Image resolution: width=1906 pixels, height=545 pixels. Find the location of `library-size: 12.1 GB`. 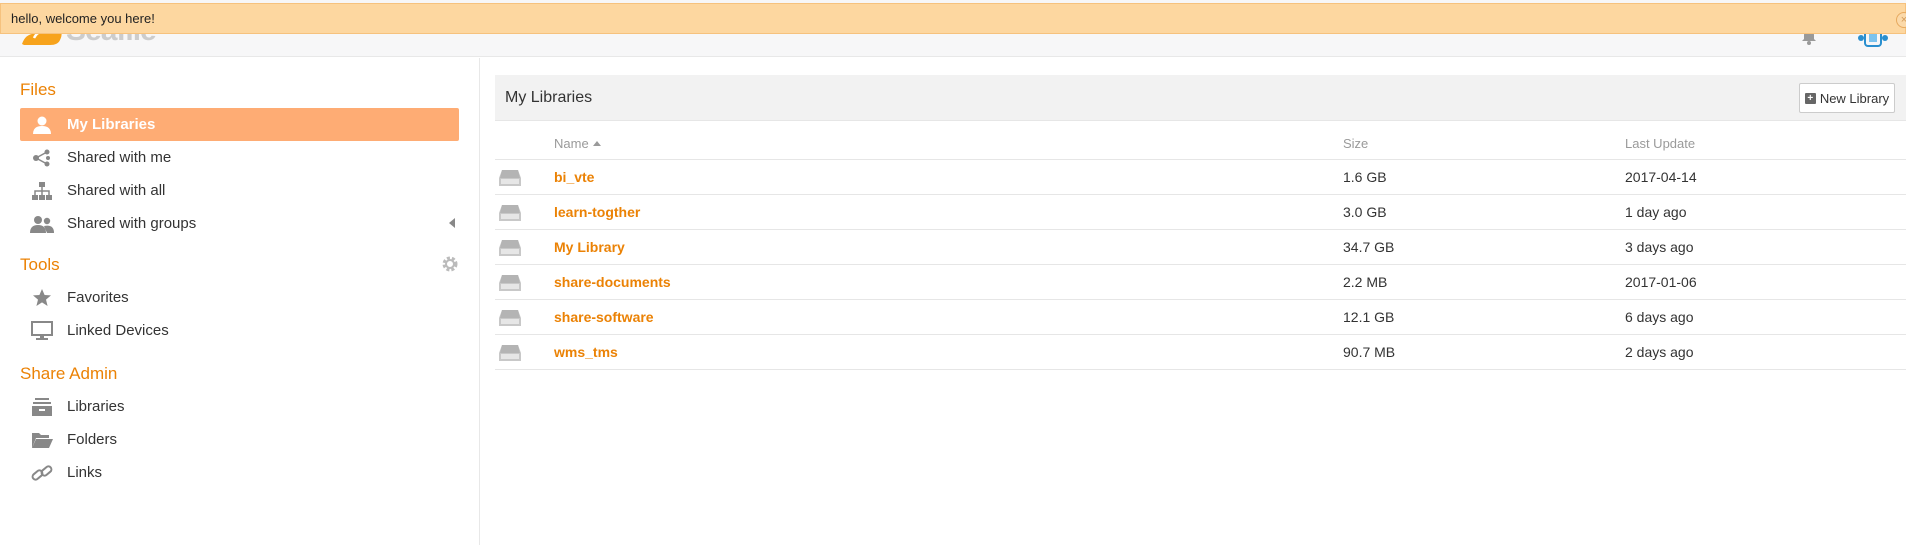

library-size: 12.1 GB is located at coordinates (1369, 317).